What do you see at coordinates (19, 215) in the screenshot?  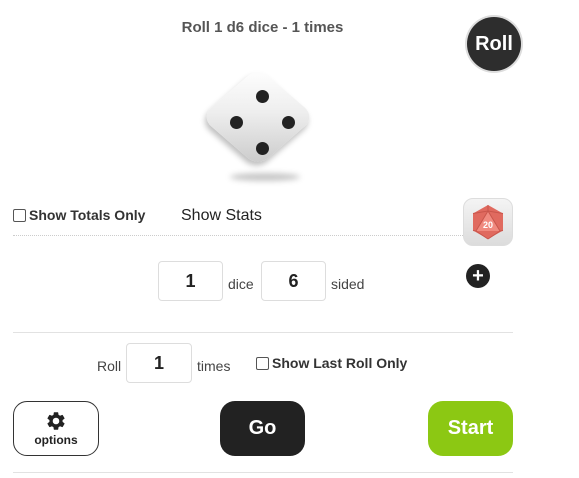 I see `show-totals-checkbox` at bounding box center [19, 215].